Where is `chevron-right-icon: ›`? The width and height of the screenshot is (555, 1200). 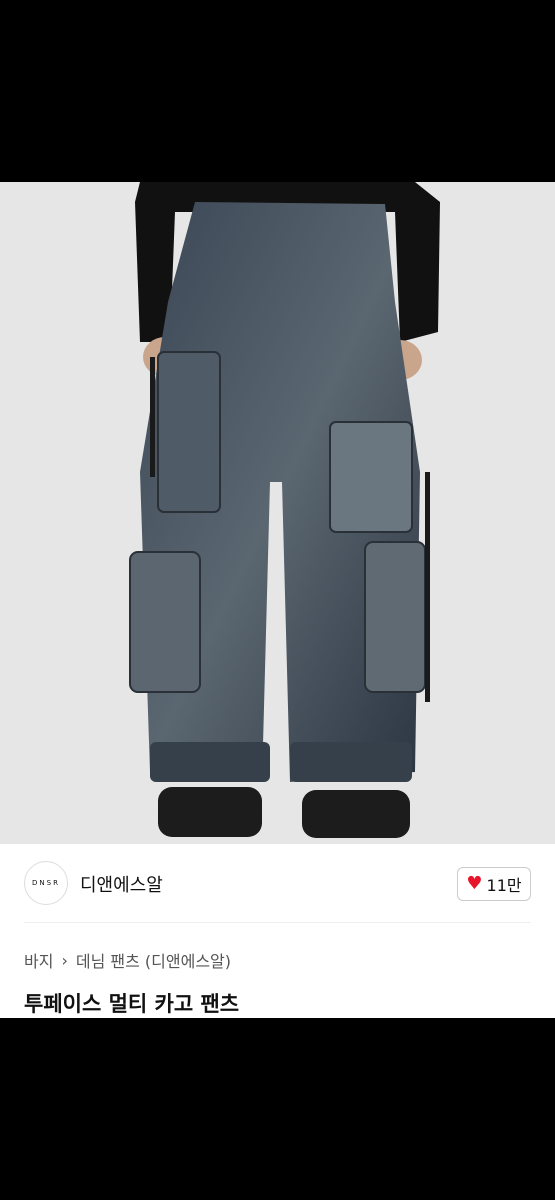 chevron-right-icon: › is located at coordinates (64, 960).